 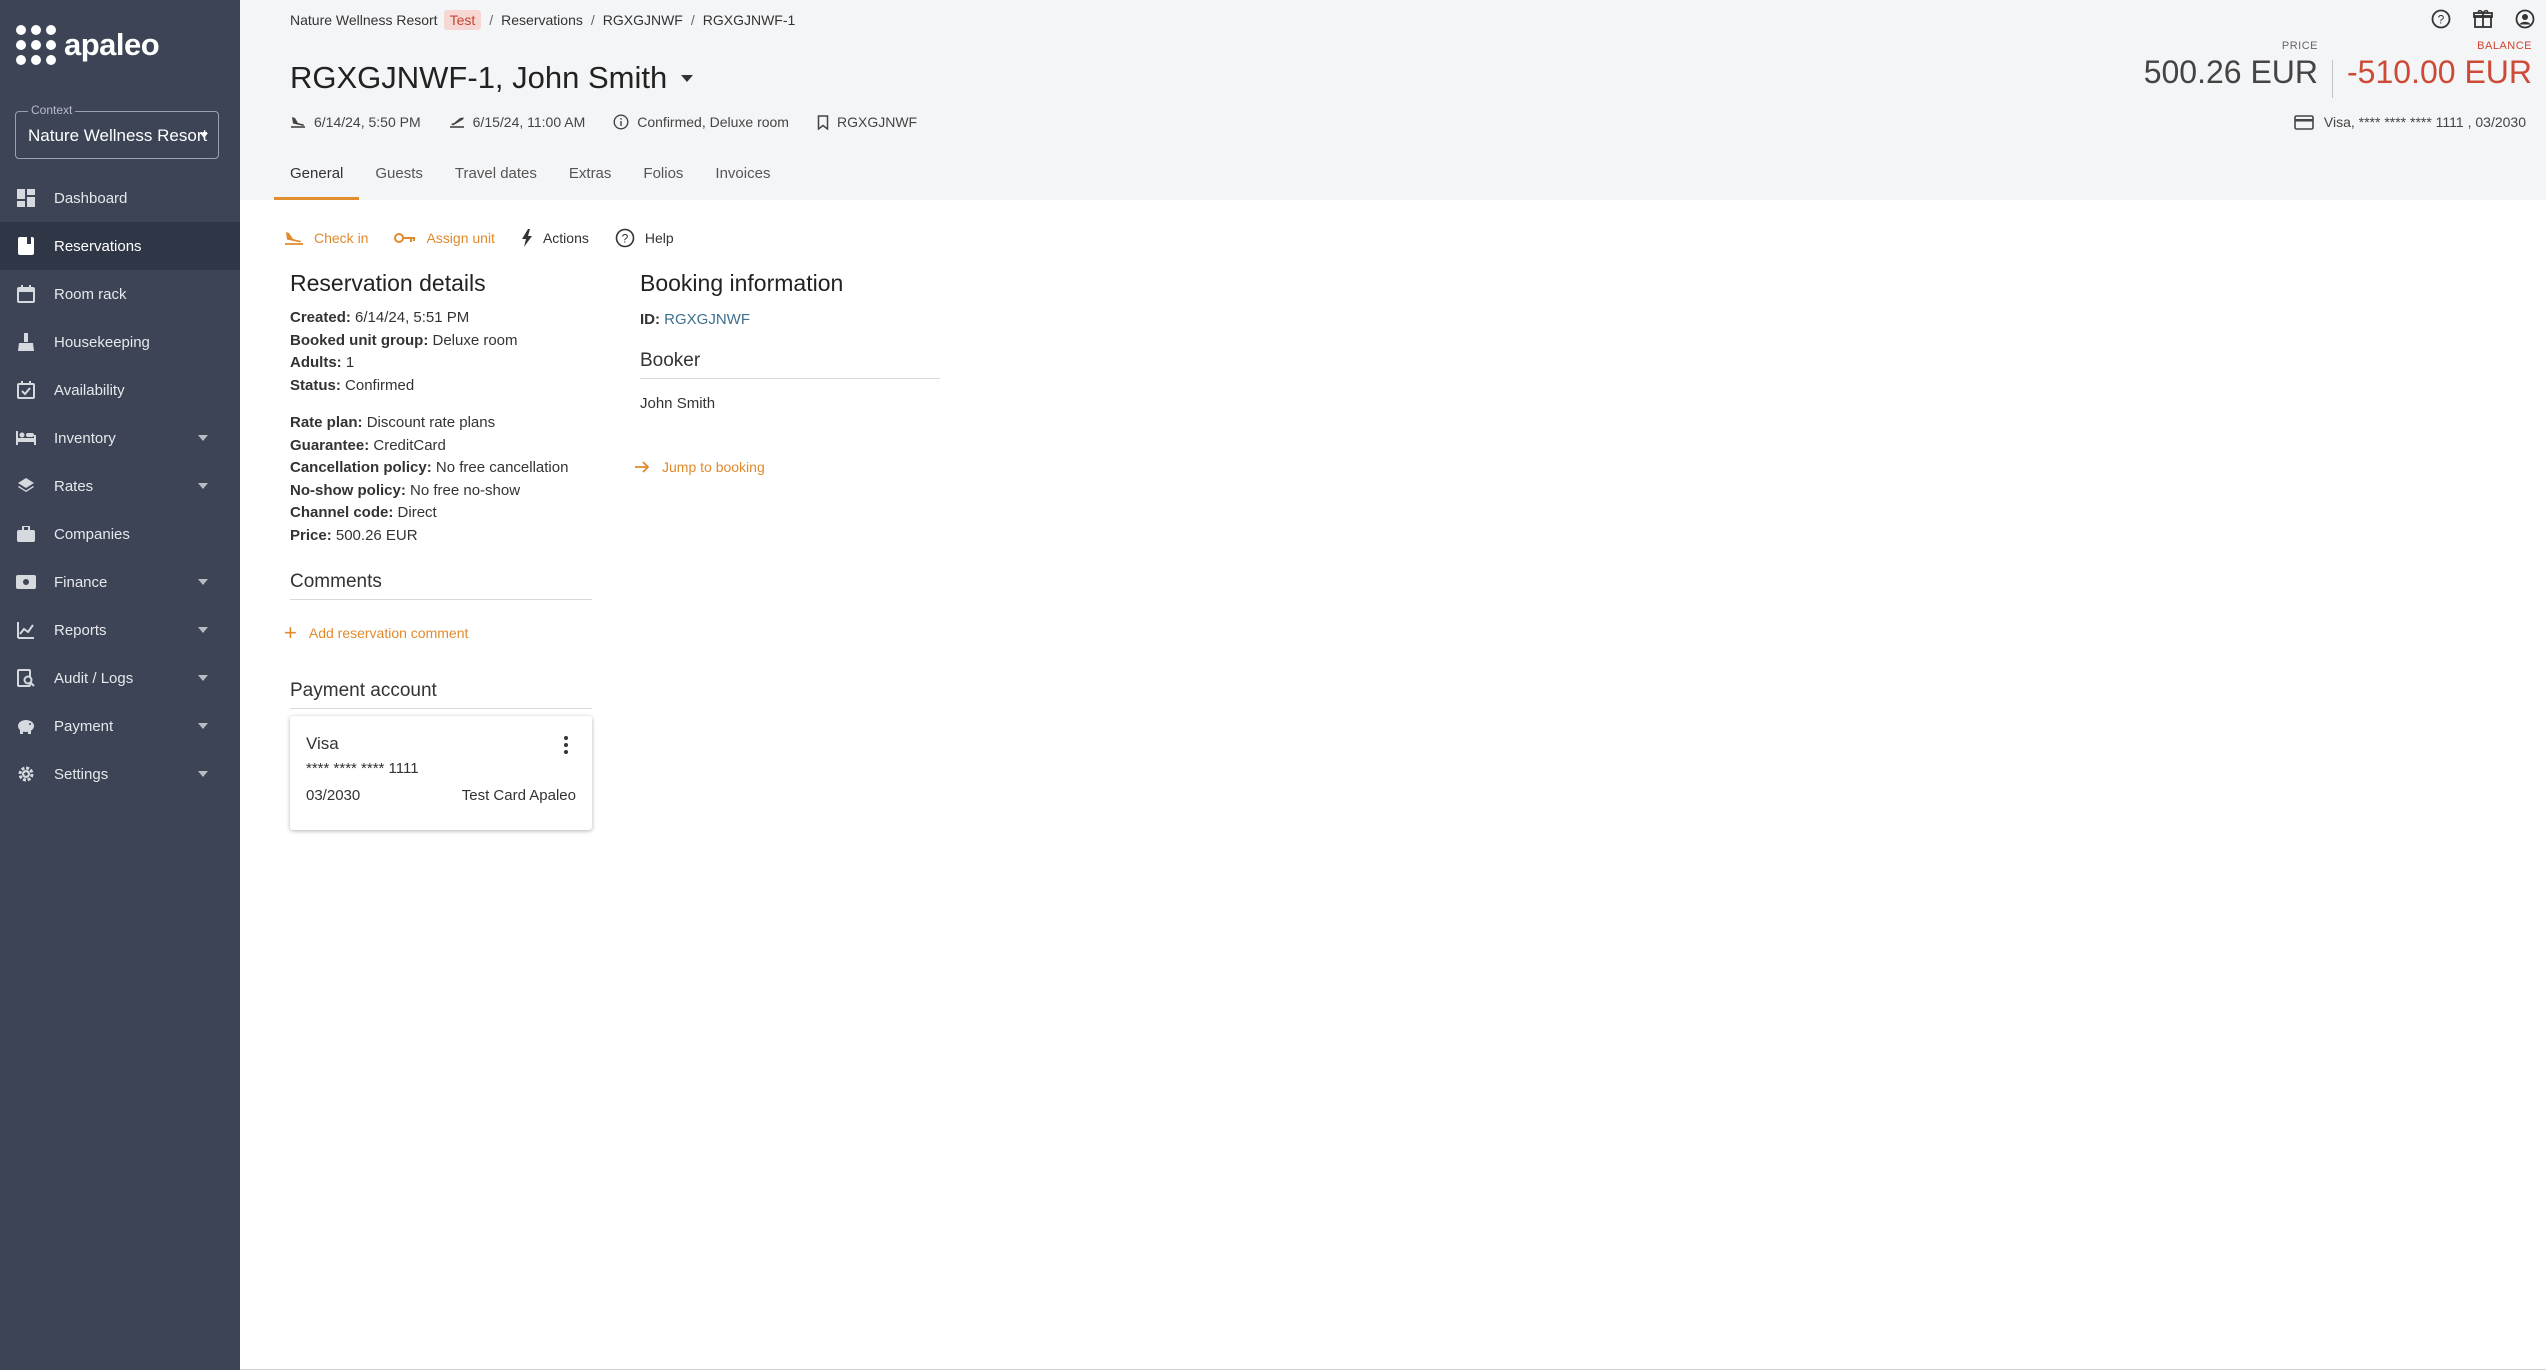 I want to click on top-icons: ?, so click(x=2483, y=19).